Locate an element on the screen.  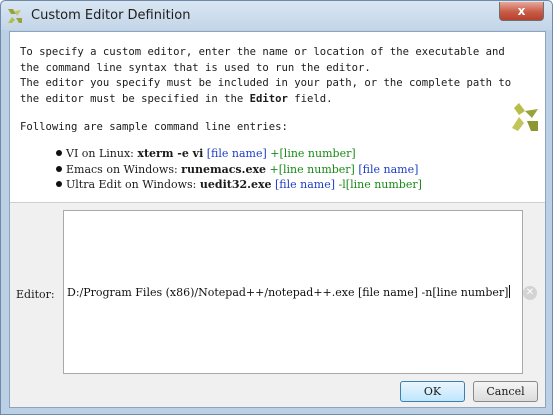
clear-field-icon: ✕ is located at coordinates (530, 293).